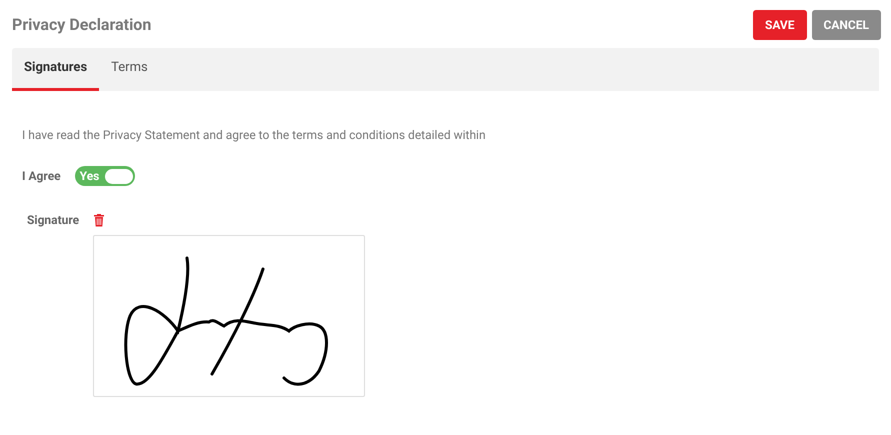 This screenshot has width=891, height=435. I want to click on signature-label: Signature, so click(53, 220).